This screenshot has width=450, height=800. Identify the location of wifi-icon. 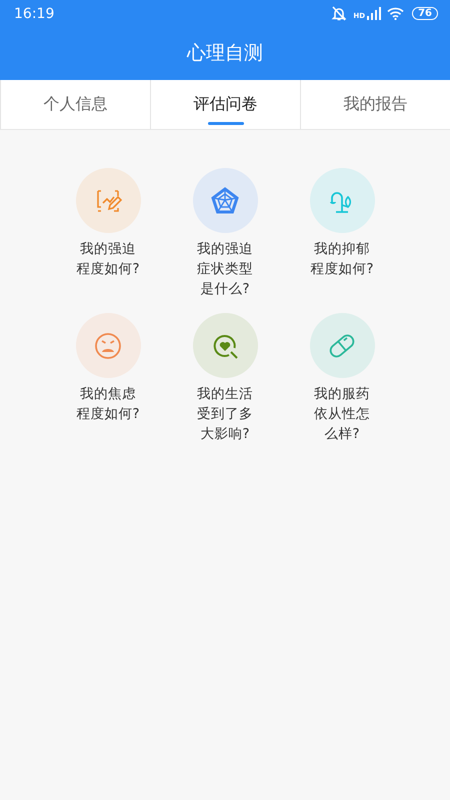
(395, 13).